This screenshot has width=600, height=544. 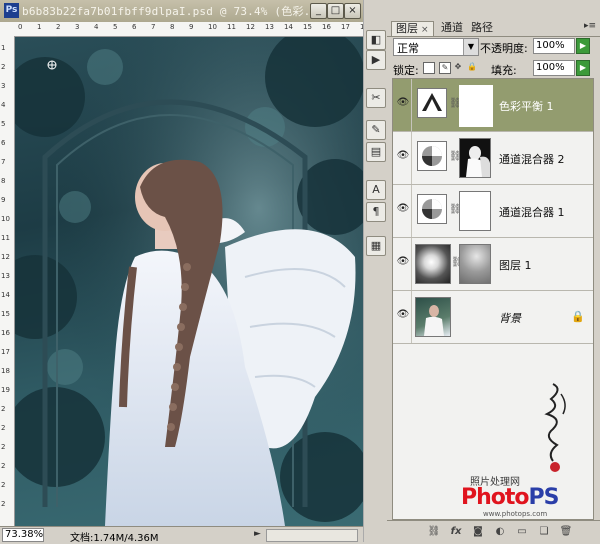 I want to click on ruler-tick: 6, so click(x=3, y=143).